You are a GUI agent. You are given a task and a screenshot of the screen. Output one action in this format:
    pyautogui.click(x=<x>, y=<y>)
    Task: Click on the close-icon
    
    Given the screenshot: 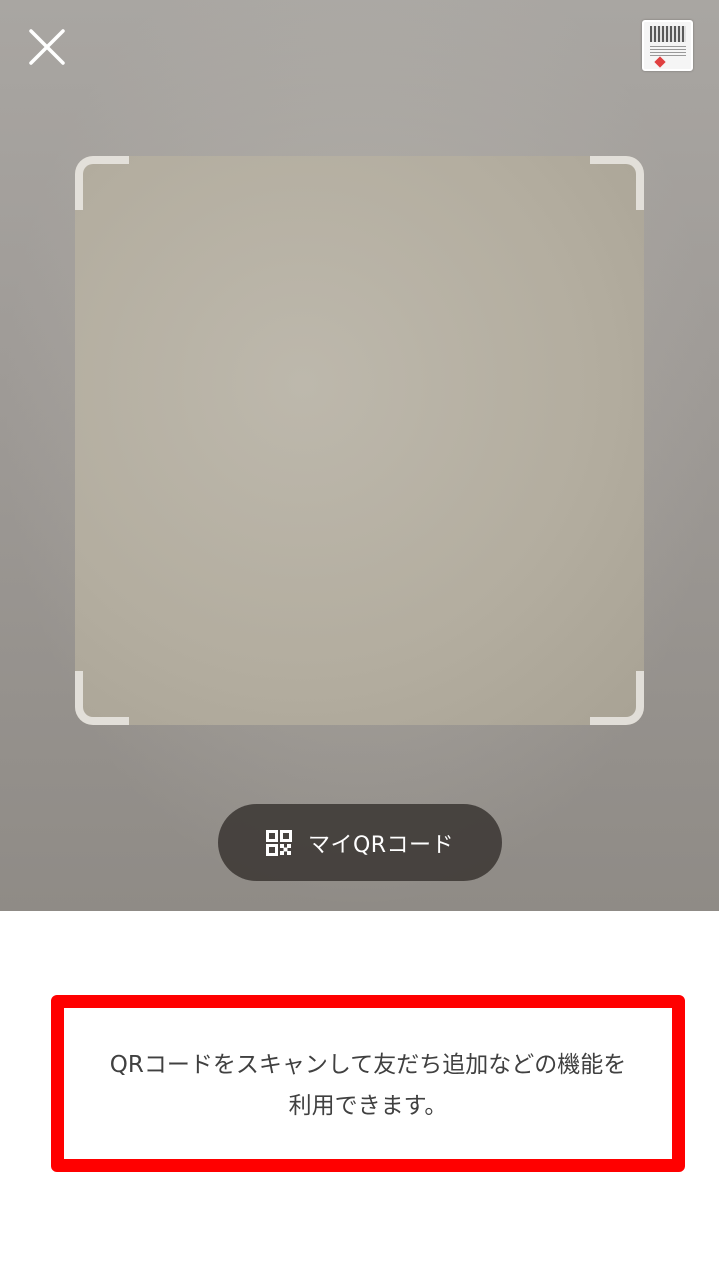 What is the action you would take?
    pyautogui.click(x=47, y=47)
    